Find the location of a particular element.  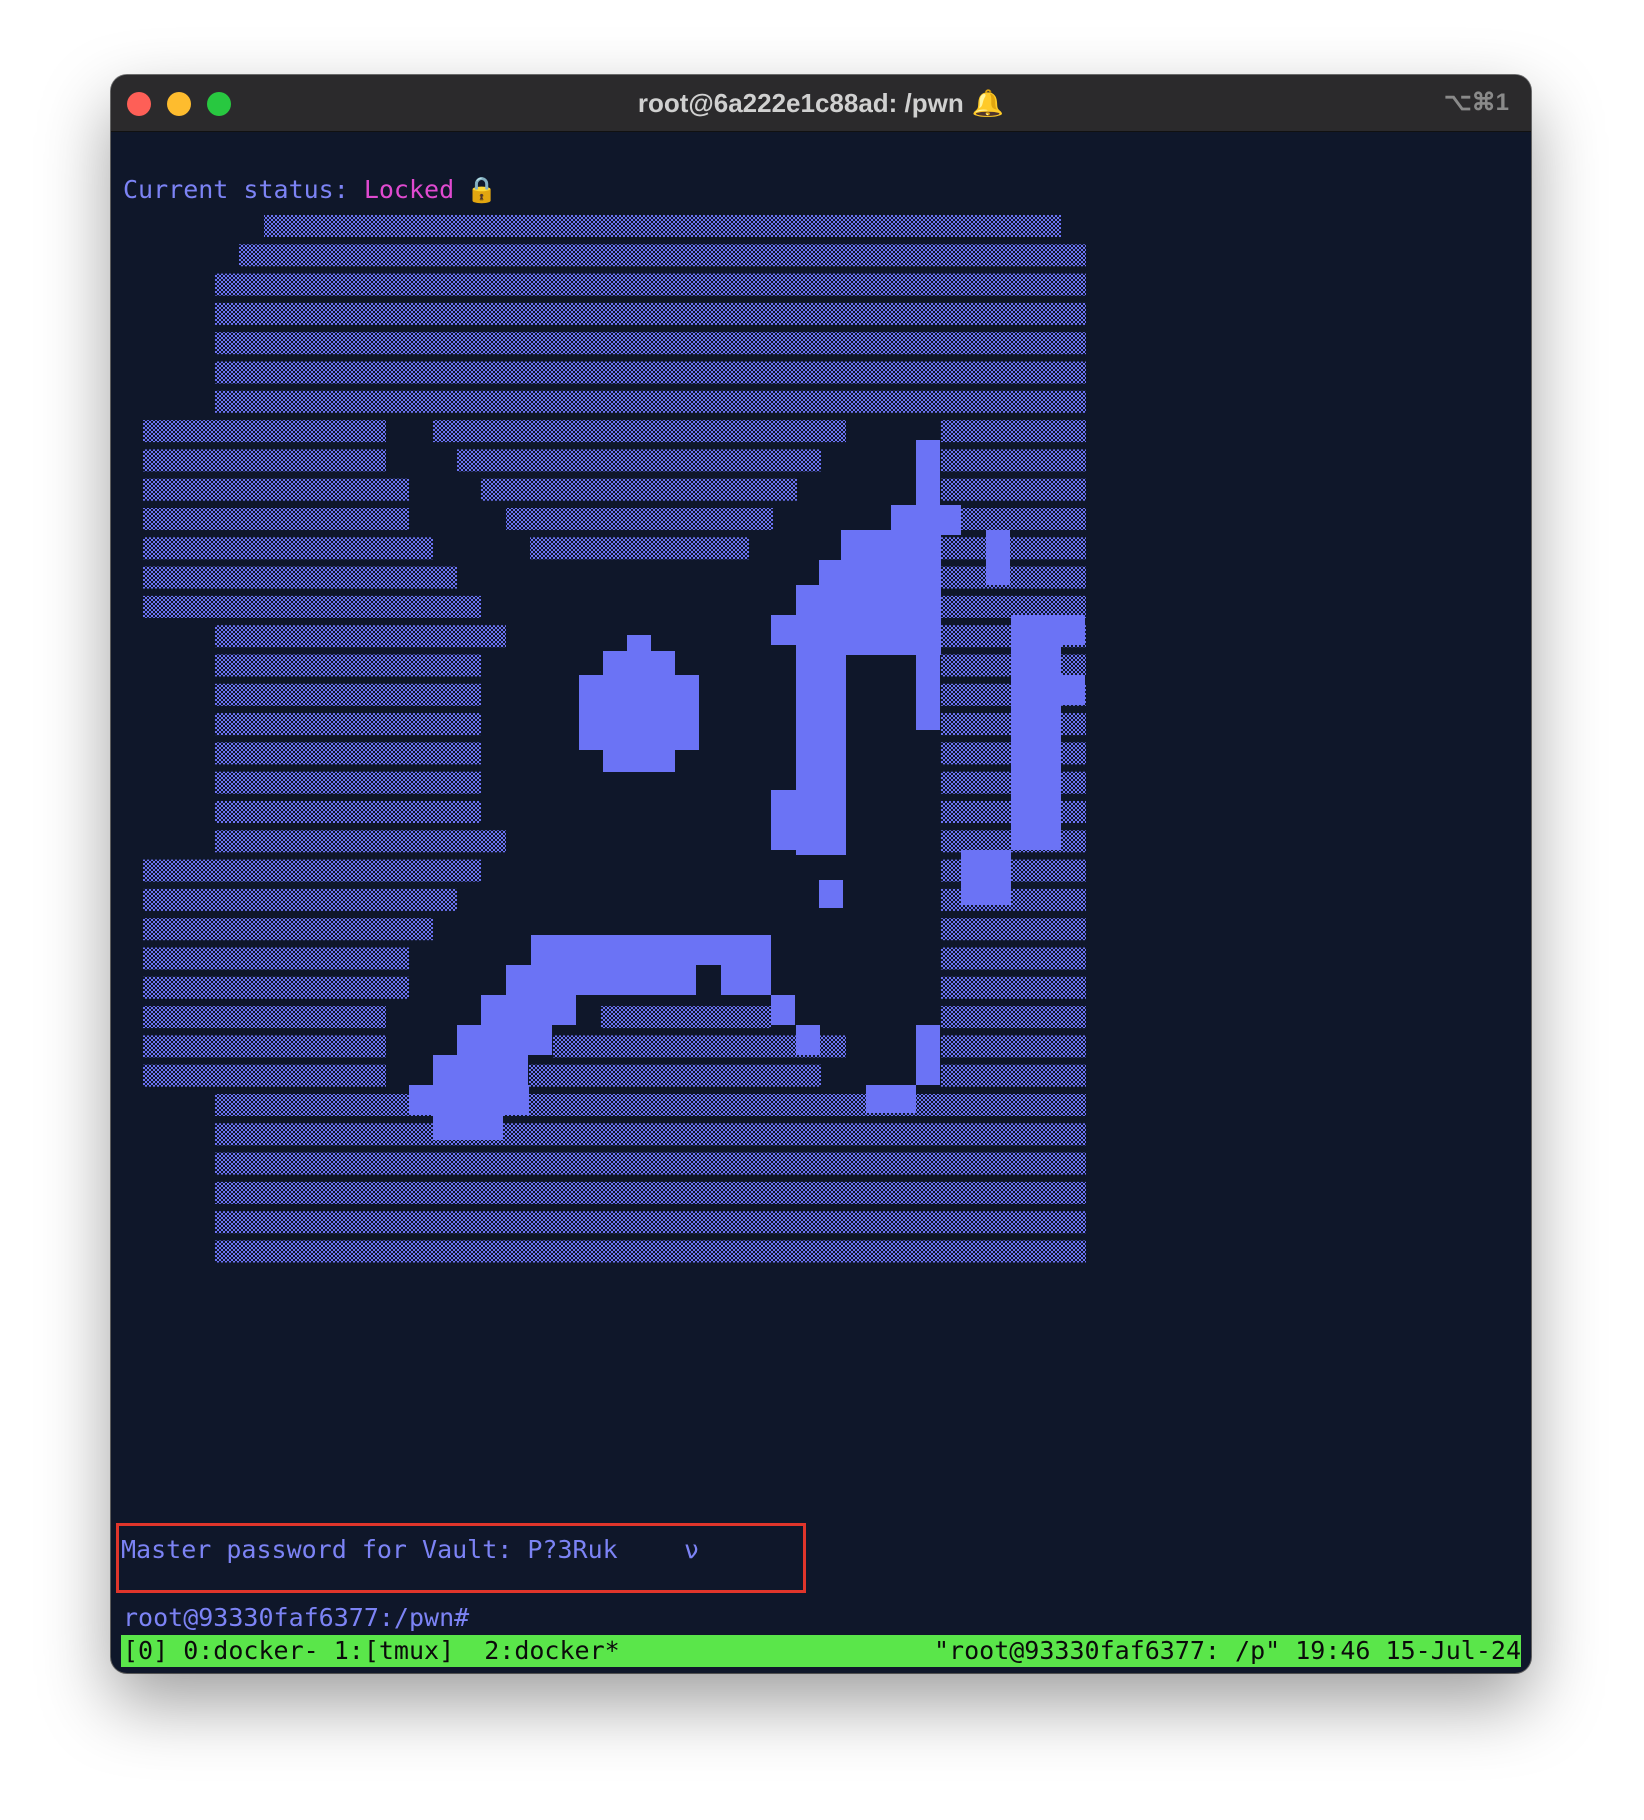

cursor-glyph: ν is located at coordinates (692, 1549).